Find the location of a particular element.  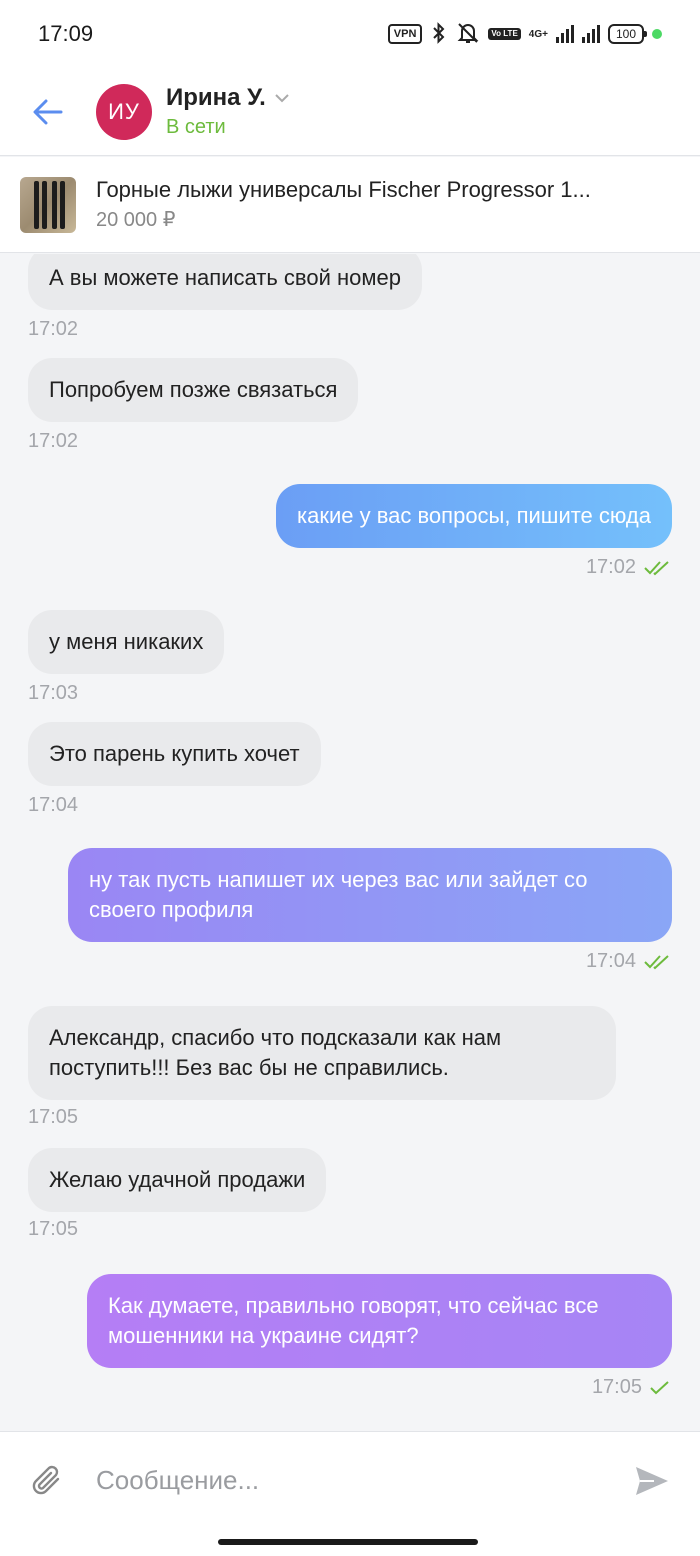

privacy-dot-icon is located at coordinates (657, 34).